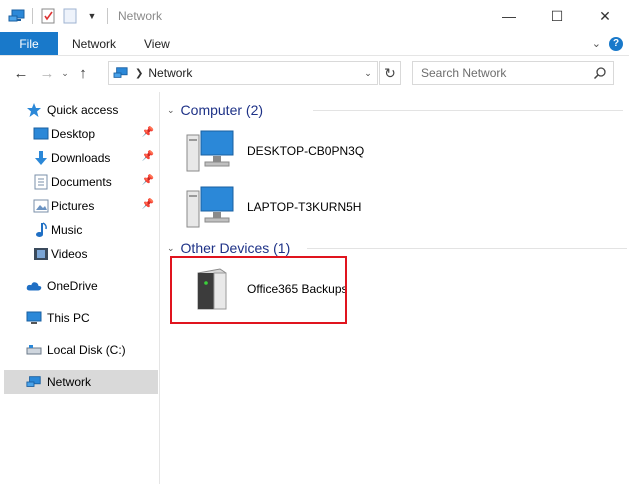 The image size is (629, 484). Describe the element at coordinates (47, 73) in the screenshot. I see `forward-arrow-icon: →` at that location.